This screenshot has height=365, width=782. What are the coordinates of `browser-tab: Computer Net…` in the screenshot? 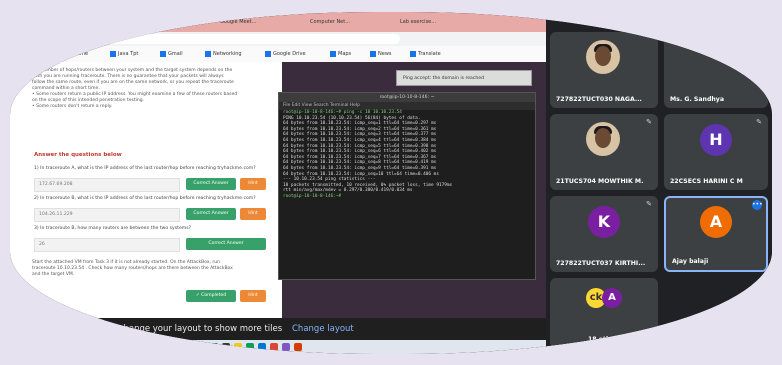 It's located at (330, 22).